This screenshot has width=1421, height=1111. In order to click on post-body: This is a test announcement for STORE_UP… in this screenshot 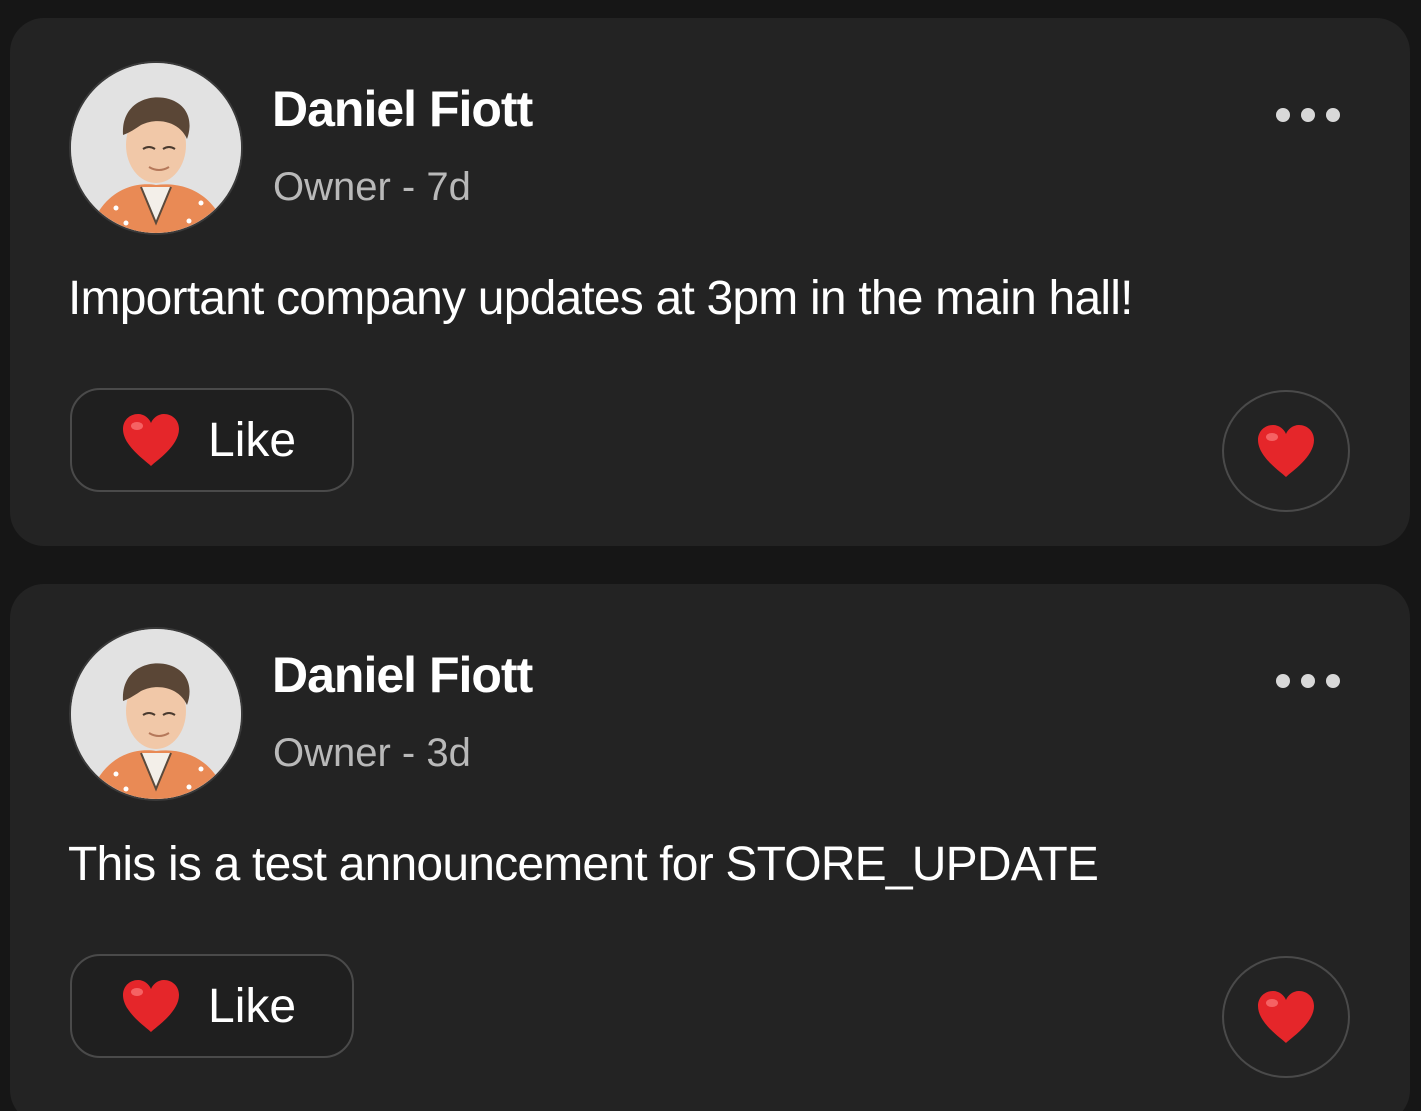, I will do `click(583, 864)`.